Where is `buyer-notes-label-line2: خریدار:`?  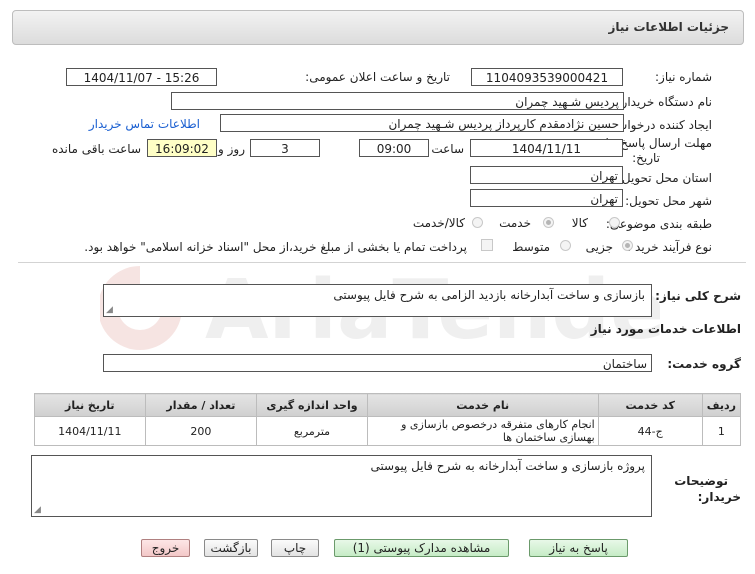 buyer-notes-label-line2: خریدار: is located at coordinates (719, 497).